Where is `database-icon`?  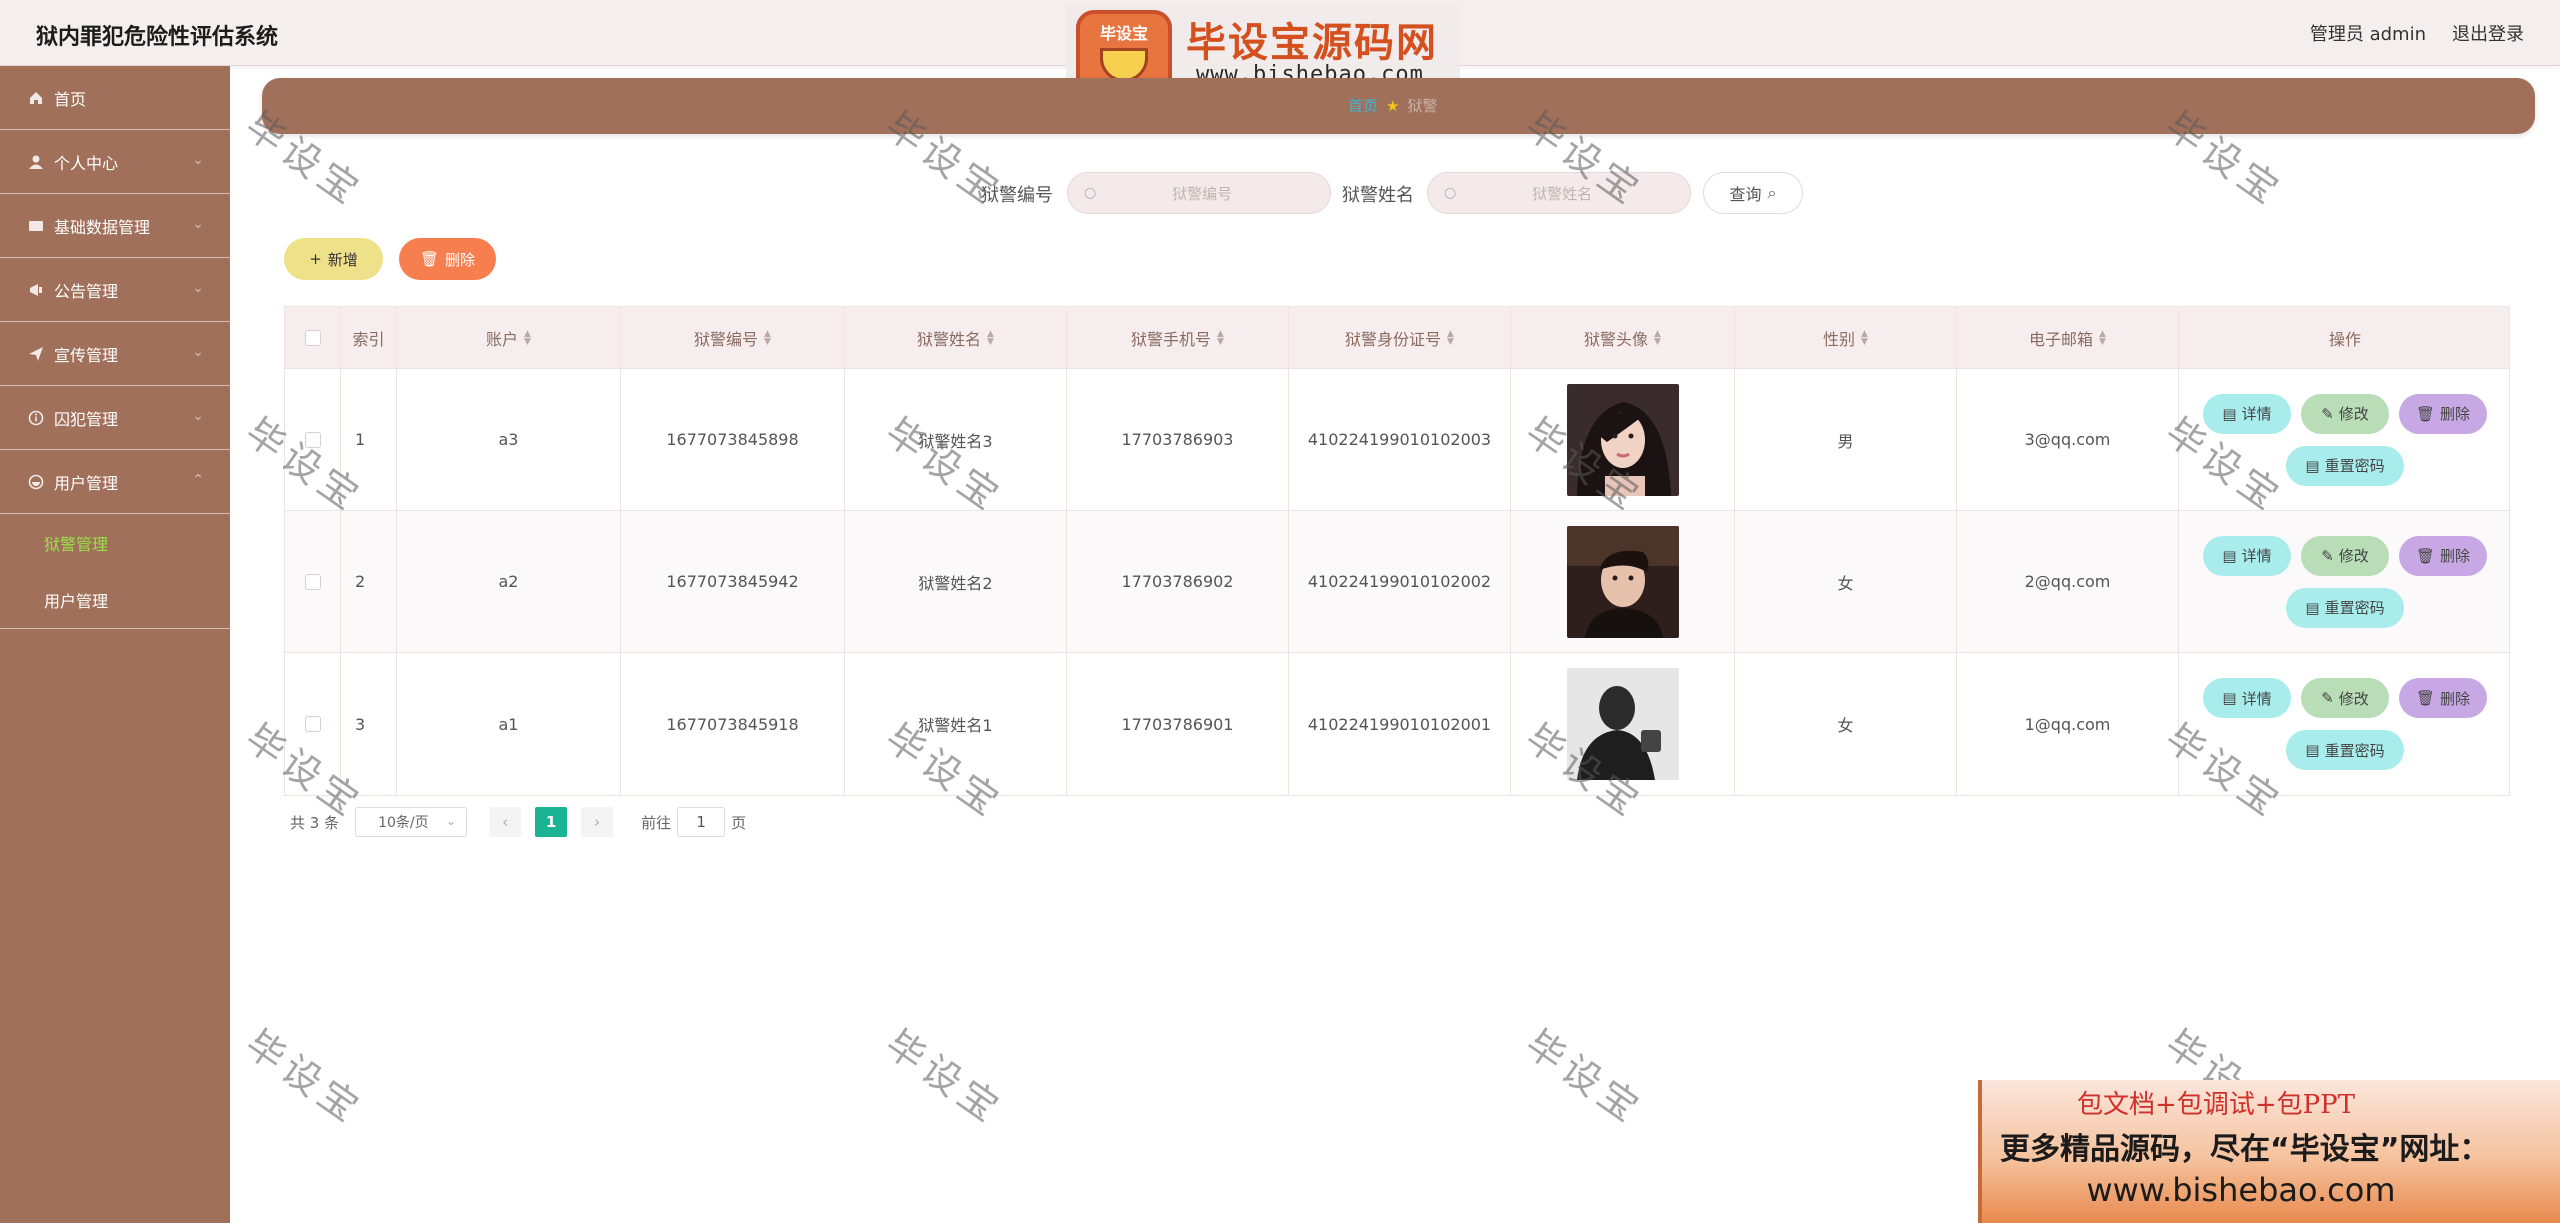 database-icon is located at coordinates (36, 225).